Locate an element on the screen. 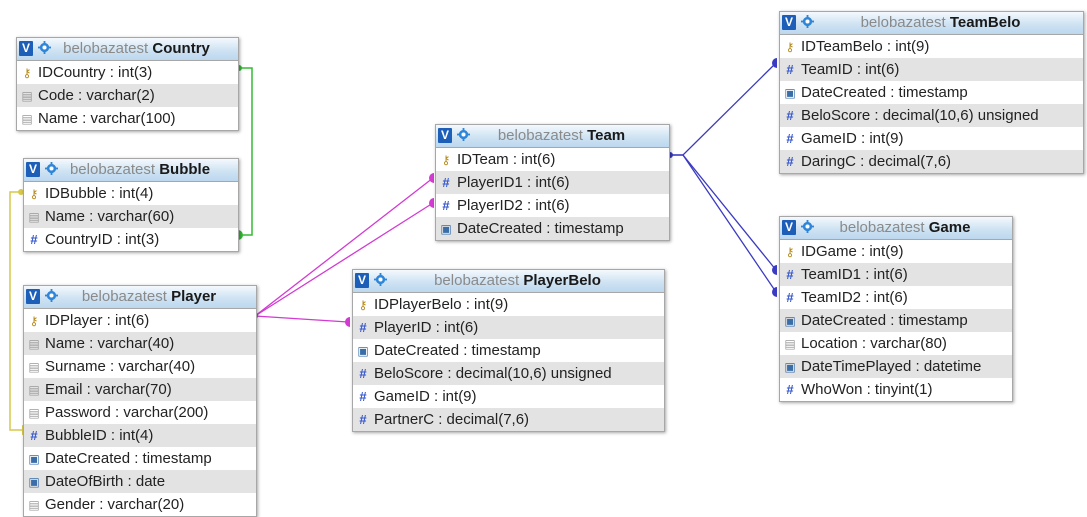  field-row: # PlayerID1 : int(6) is located at coordinates (552, 182).